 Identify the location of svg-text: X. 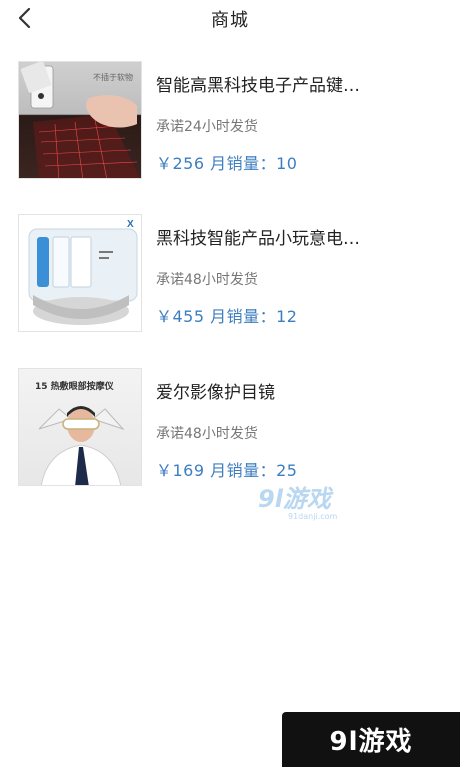
(130, 224).